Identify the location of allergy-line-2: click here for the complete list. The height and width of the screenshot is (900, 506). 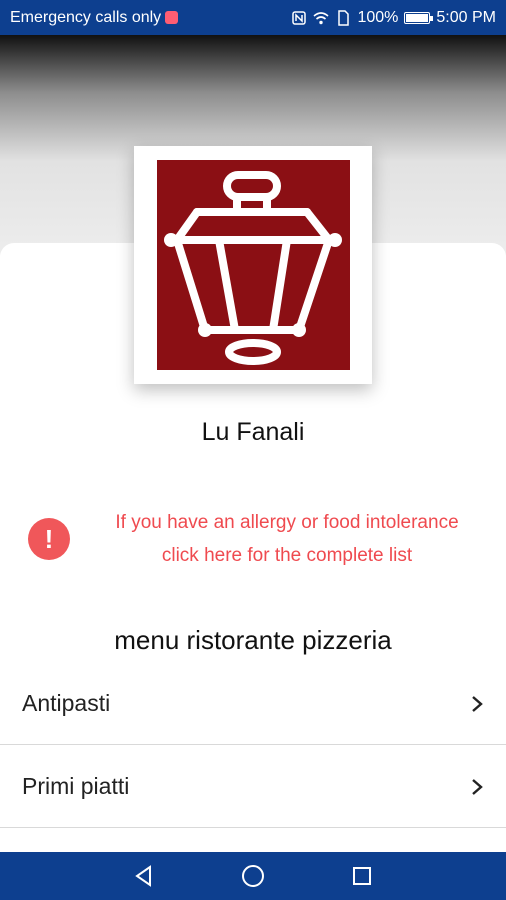
(287, 555).